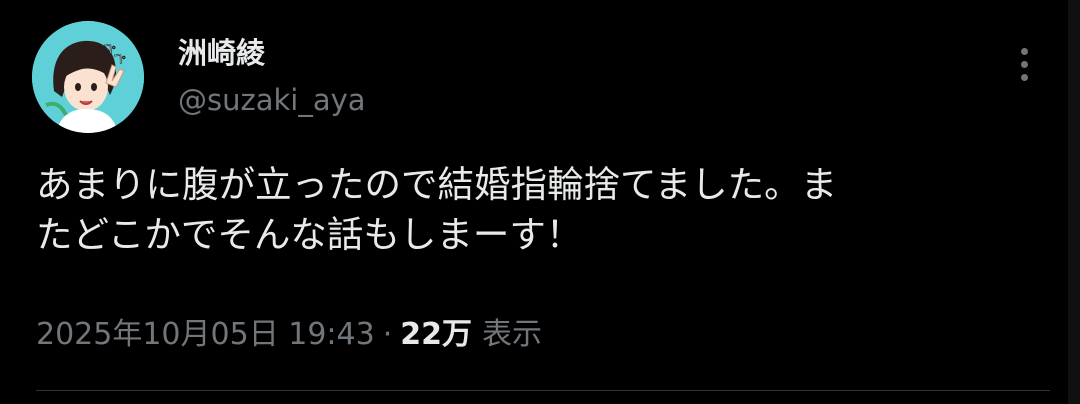 This screenshot has width=1080, height=404. What do you see at coordinates (1024, 51) in the screenshot?
I see `more-vertical-icon` at bounding box center [1024, 51].